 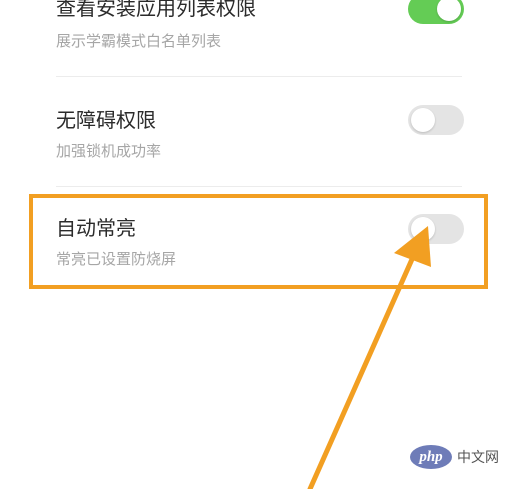 I want to click on setting-description: 展示学霸模式白名单列表, so click(x=139, y=41).